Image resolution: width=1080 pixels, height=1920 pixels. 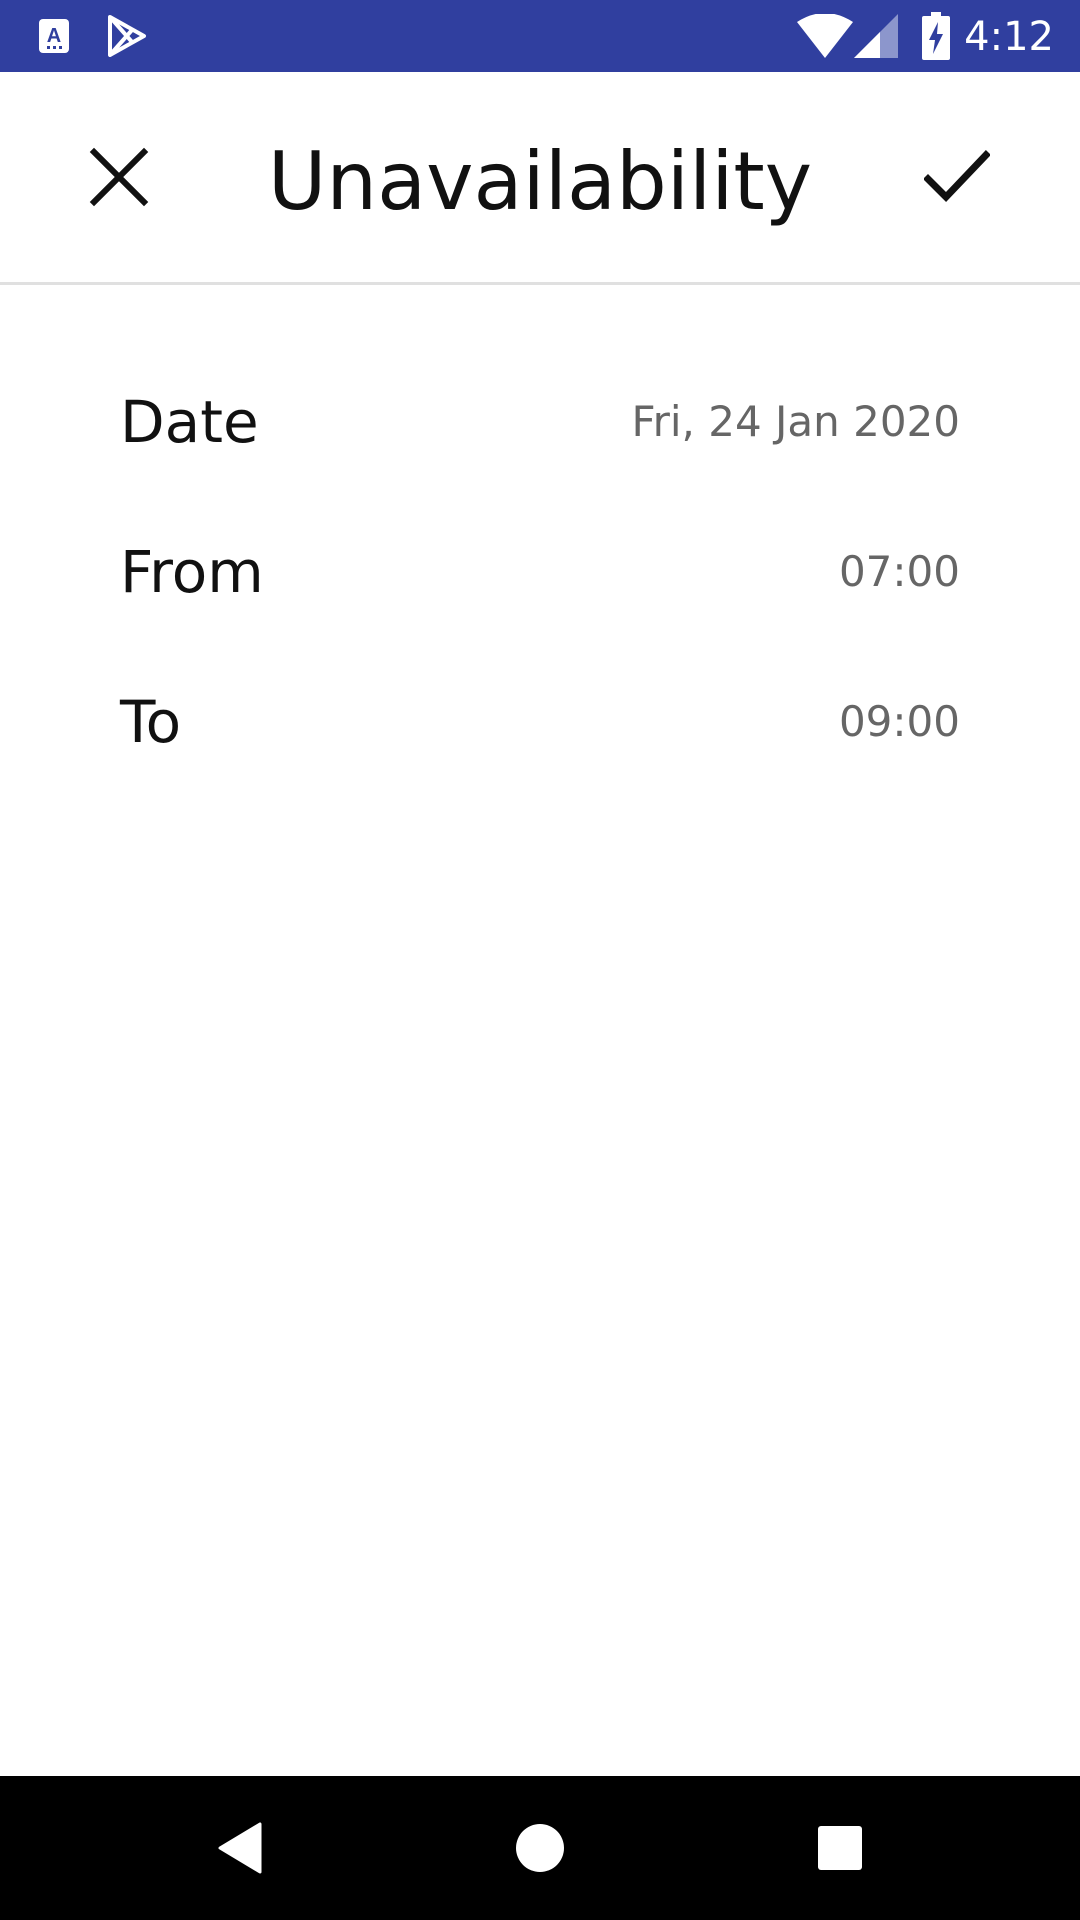 I want to click on close-button, so click(x=119, y=177).